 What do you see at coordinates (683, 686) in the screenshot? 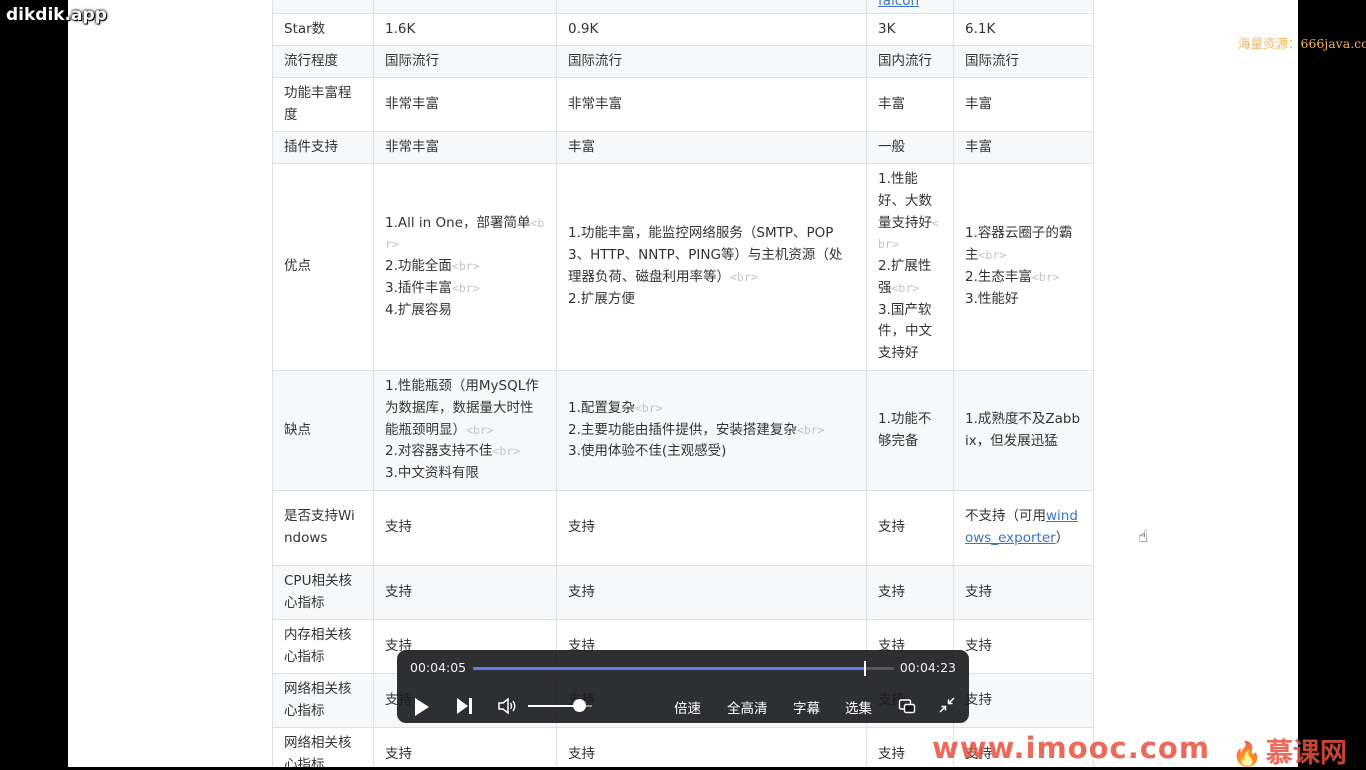
I see `video-player-controls: 00:04:05 00:04:23 倍速 全高清 字幕 选集` at bounding box center [683, 686].